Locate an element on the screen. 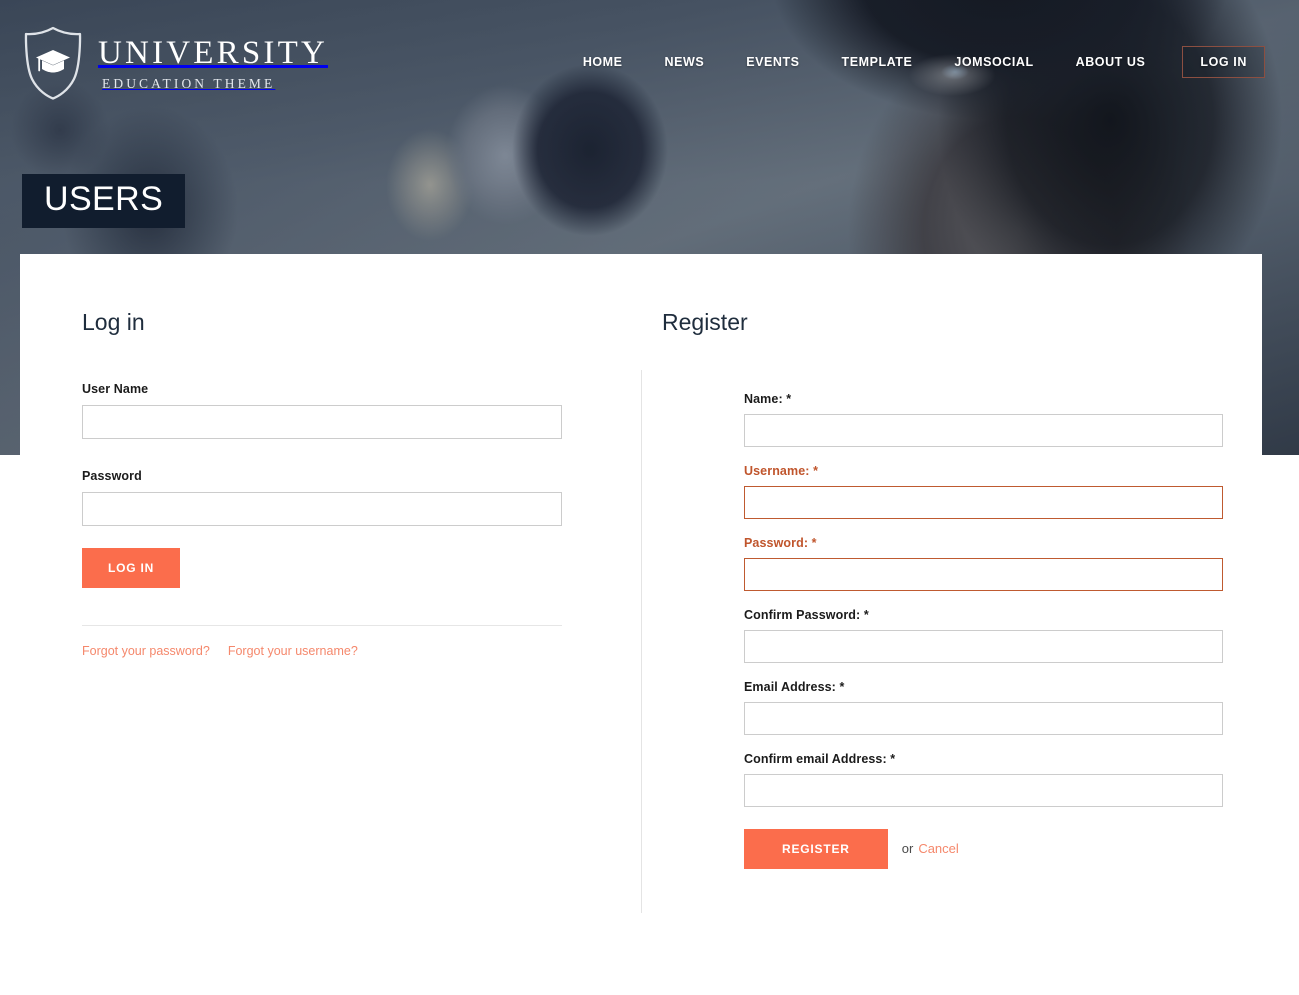  register-heading: Register is located at coordinates (705, 322).